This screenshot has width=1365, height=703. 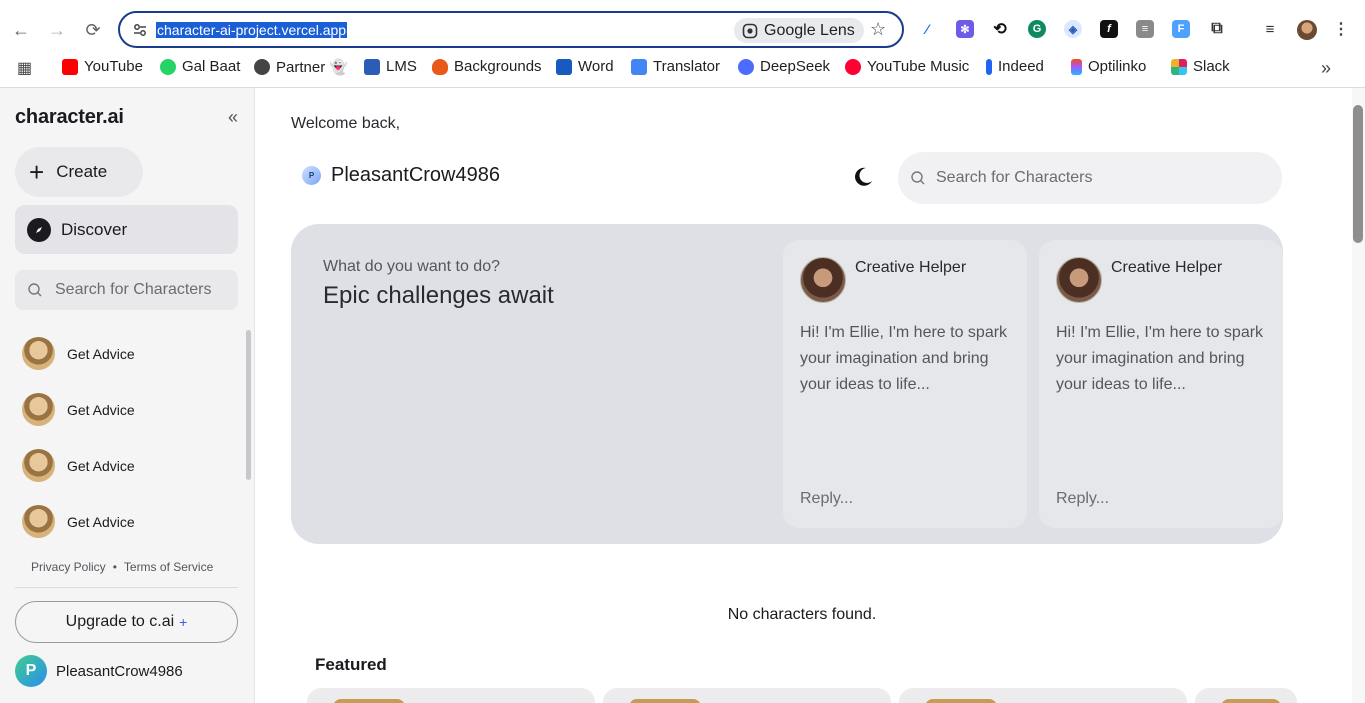 I want to click on apps-grid-icon: ▦, so click(x=24, y=68).